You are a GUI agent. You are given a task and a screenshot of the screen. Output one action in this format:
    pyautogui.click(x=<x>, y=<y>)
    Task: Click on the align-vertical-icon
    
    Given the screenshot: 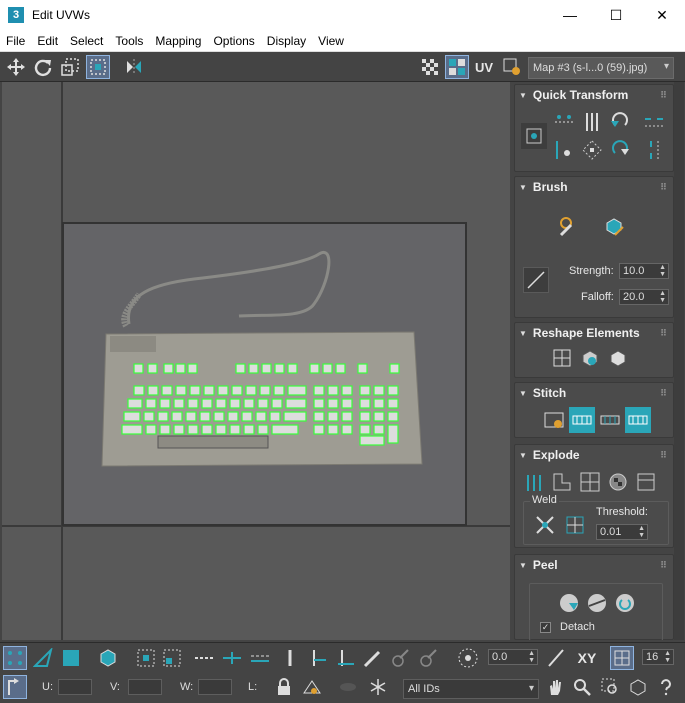 What is the action you would take?
    pyautogui.click(x=592, y=122)
    